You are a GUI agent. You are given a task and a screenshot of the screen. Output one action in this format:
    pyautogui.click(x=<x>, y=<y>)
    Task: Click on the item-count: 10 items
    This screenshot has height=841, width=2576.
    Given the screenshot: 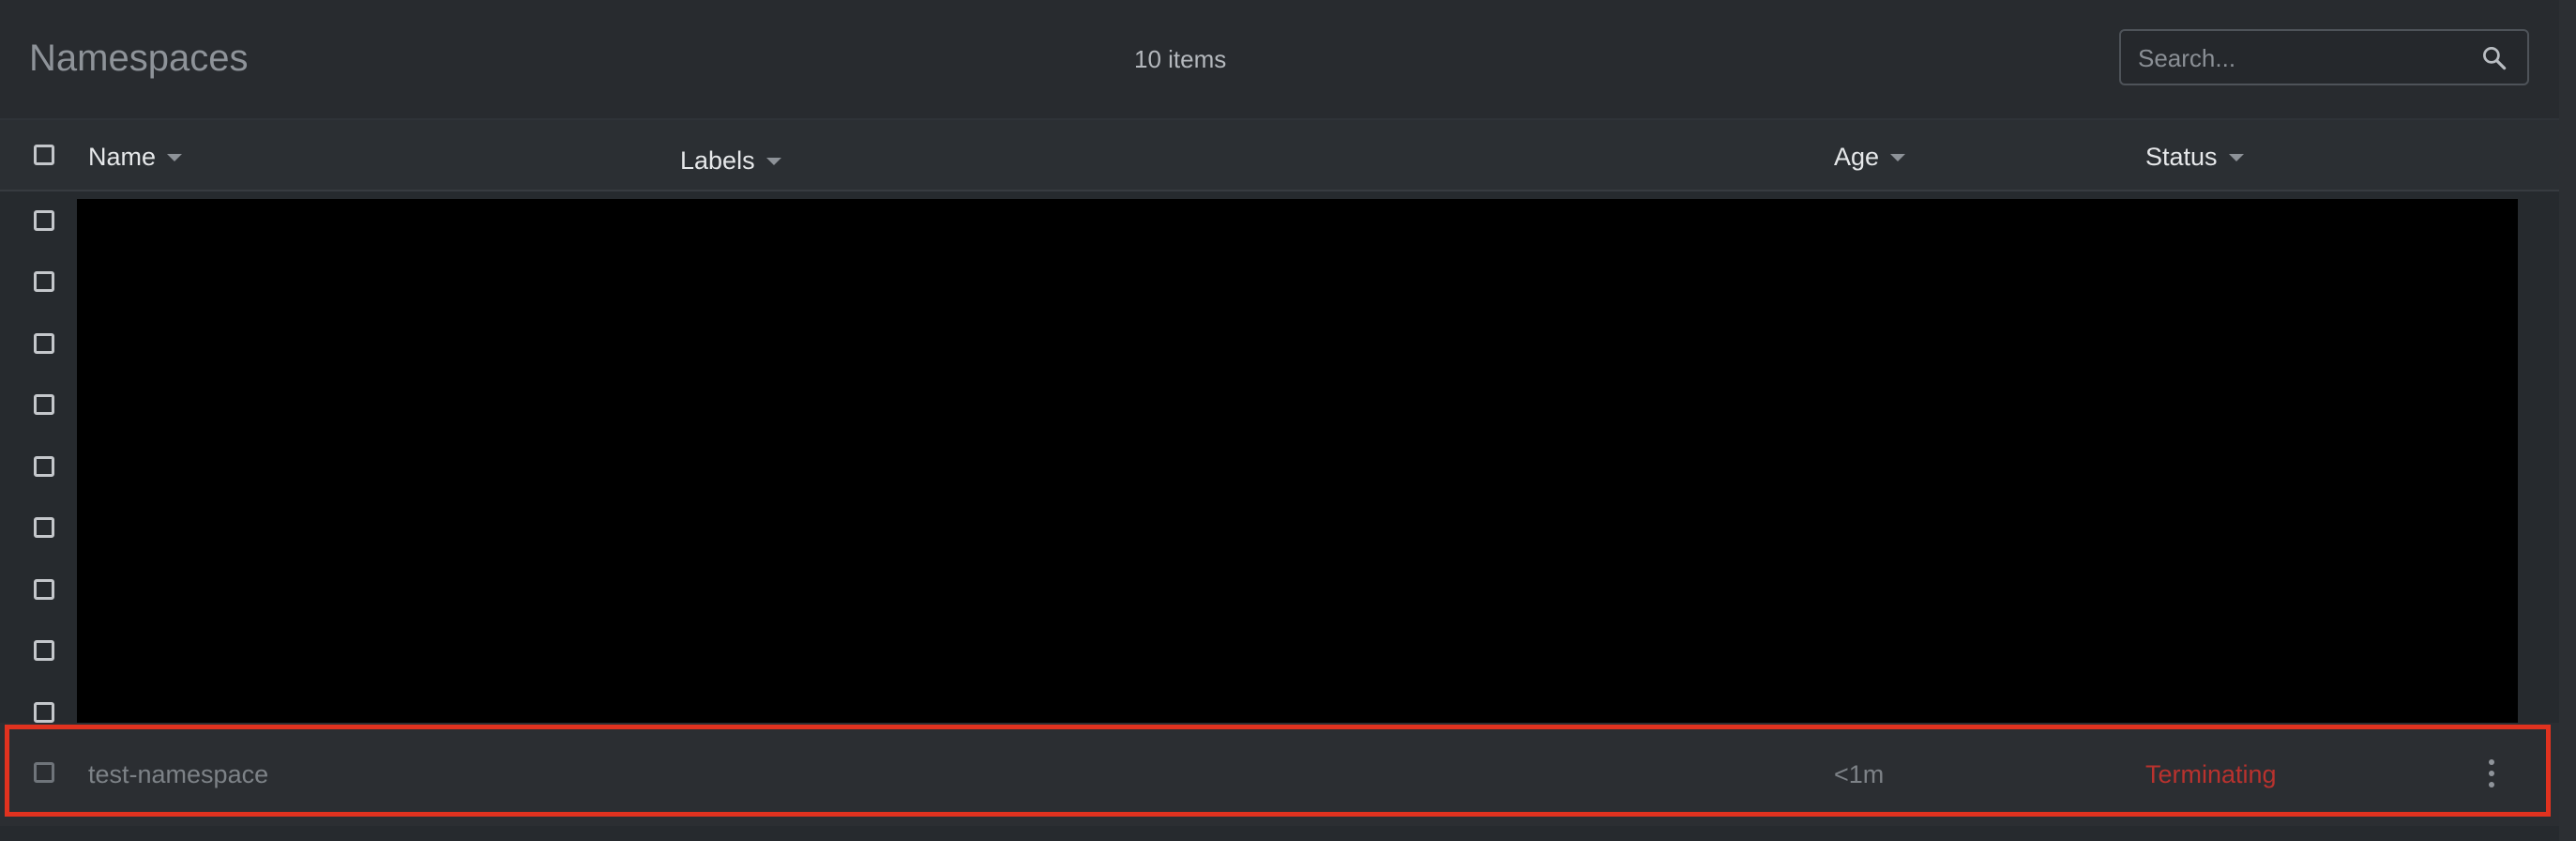 What is the action you would take?
    pyautogui.click(x=1180, y=59)
    